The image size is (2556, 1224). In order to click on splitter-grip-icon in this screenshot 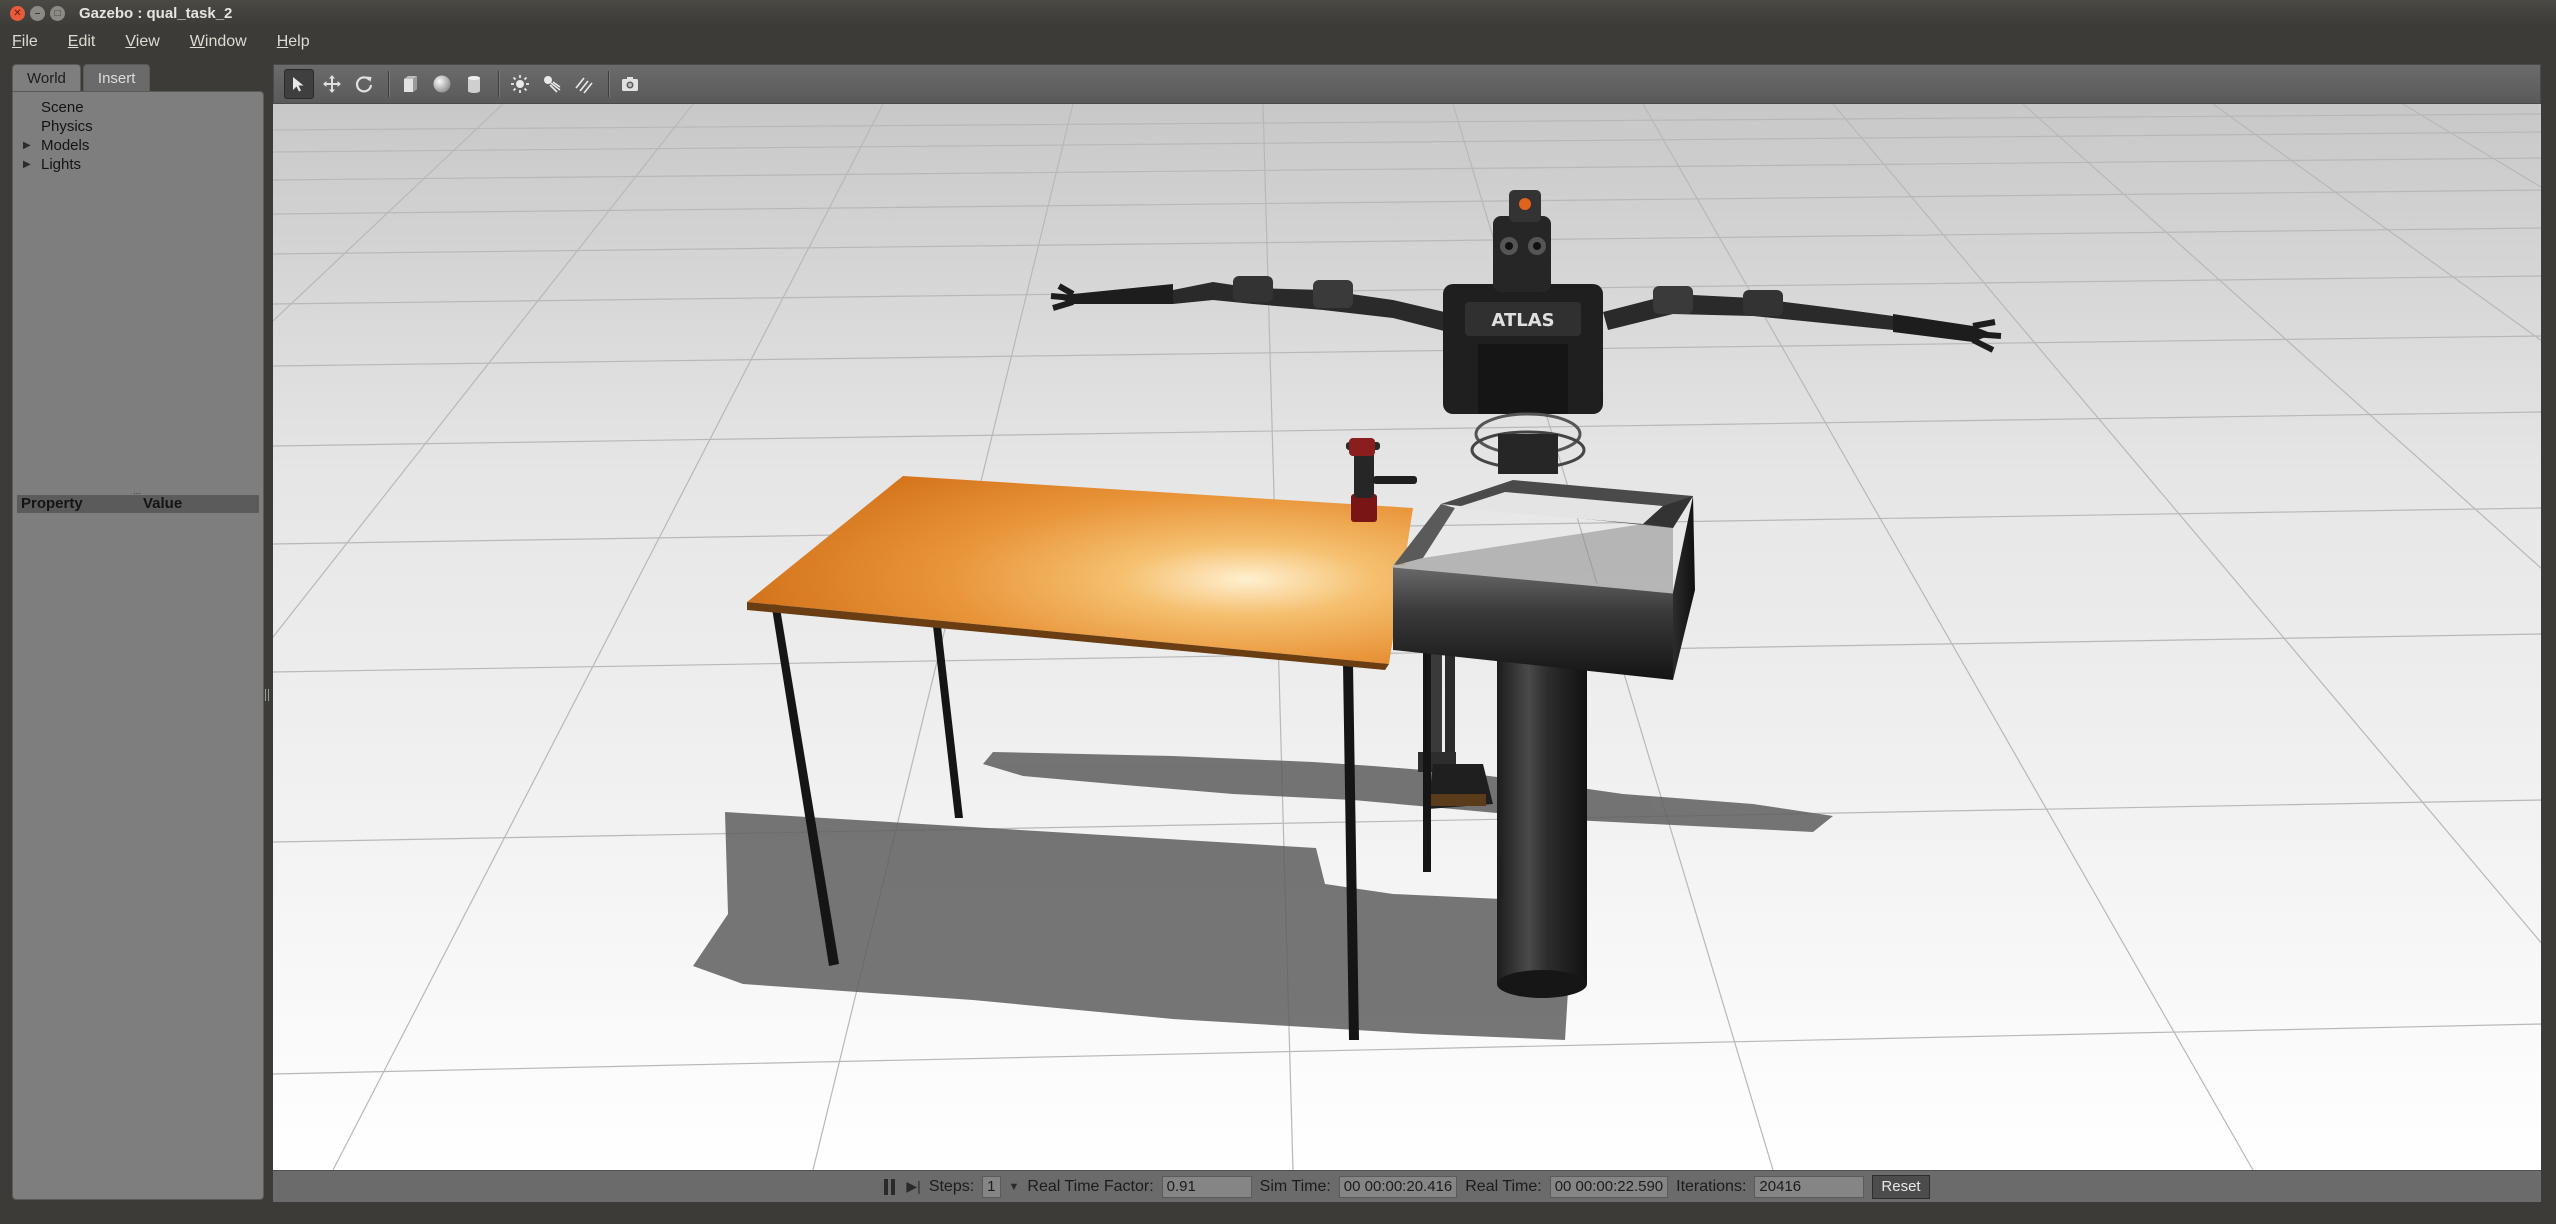, I will do `click(267, 695)`.